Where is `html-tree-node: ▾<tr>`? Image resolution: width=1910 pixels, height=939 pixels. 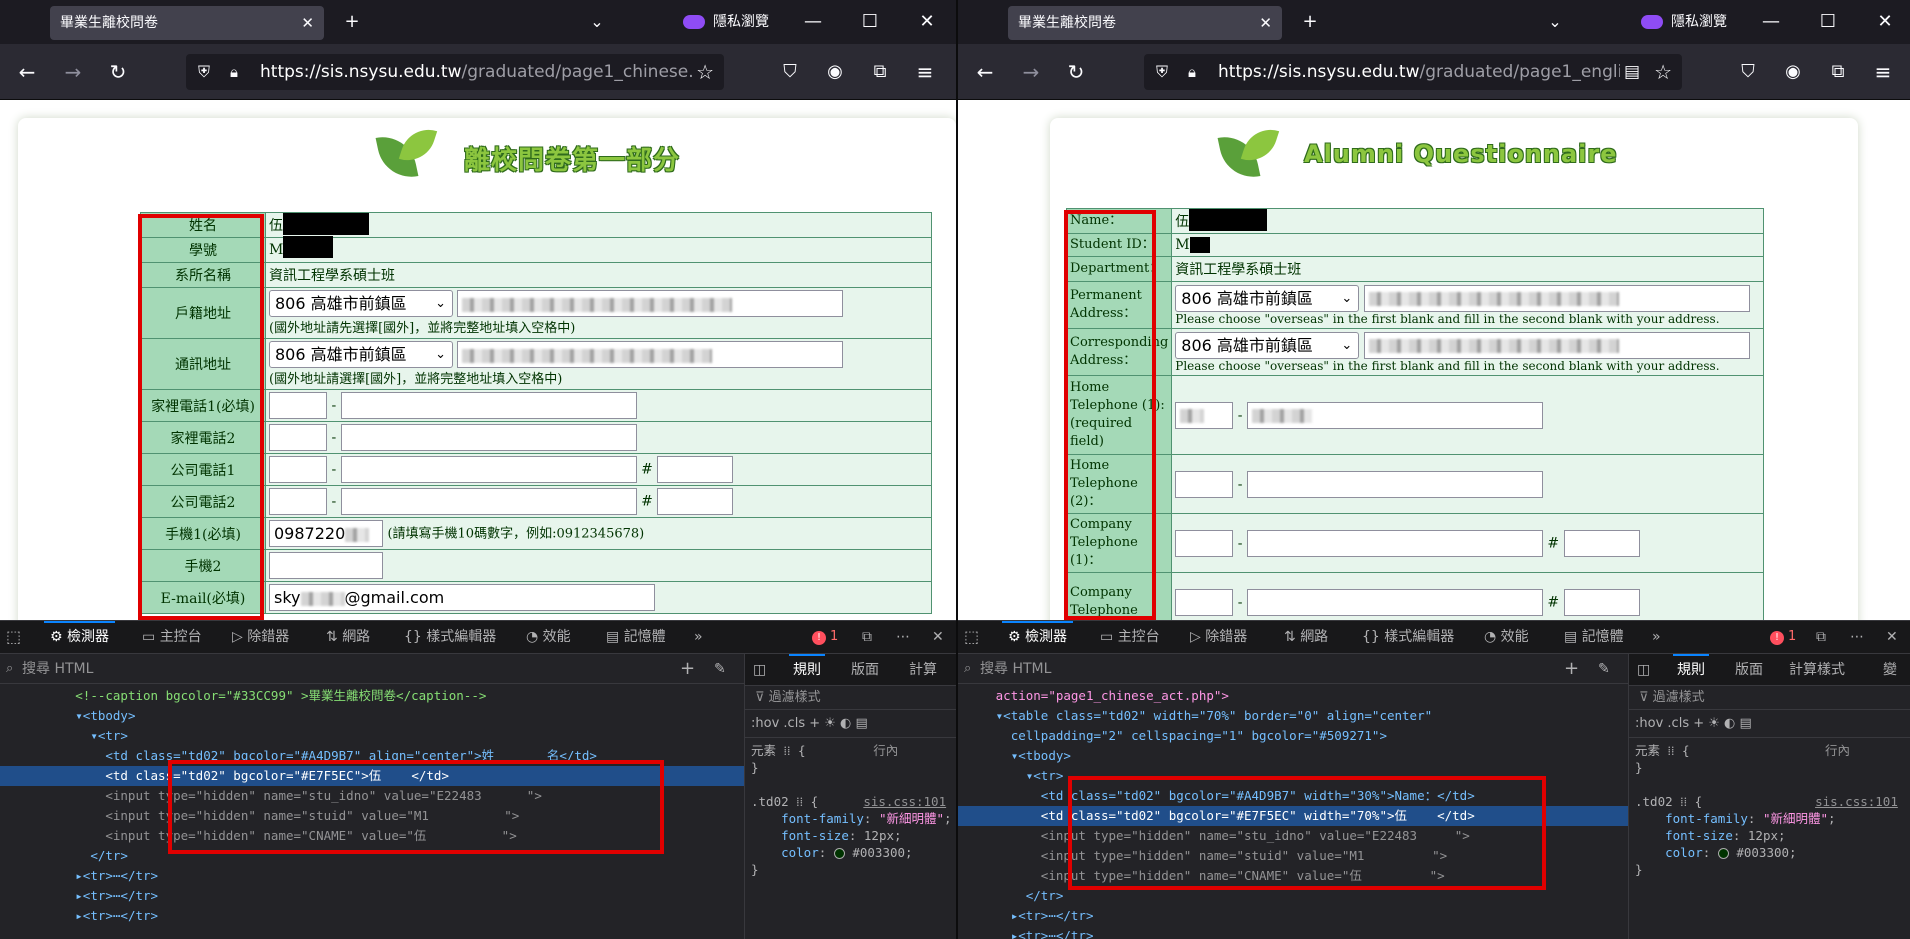 html-tree-node: ▾<tr> is located at coordinates (1293, 776).